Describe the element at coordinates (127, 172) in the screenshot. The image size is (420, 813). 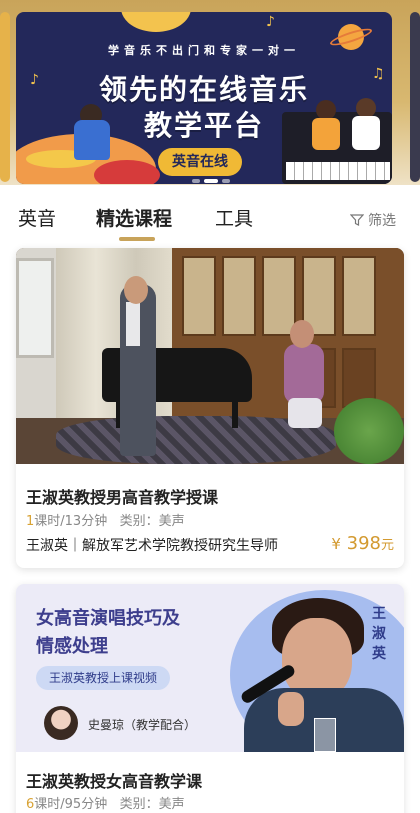
I see `snare-illustration` at that location.